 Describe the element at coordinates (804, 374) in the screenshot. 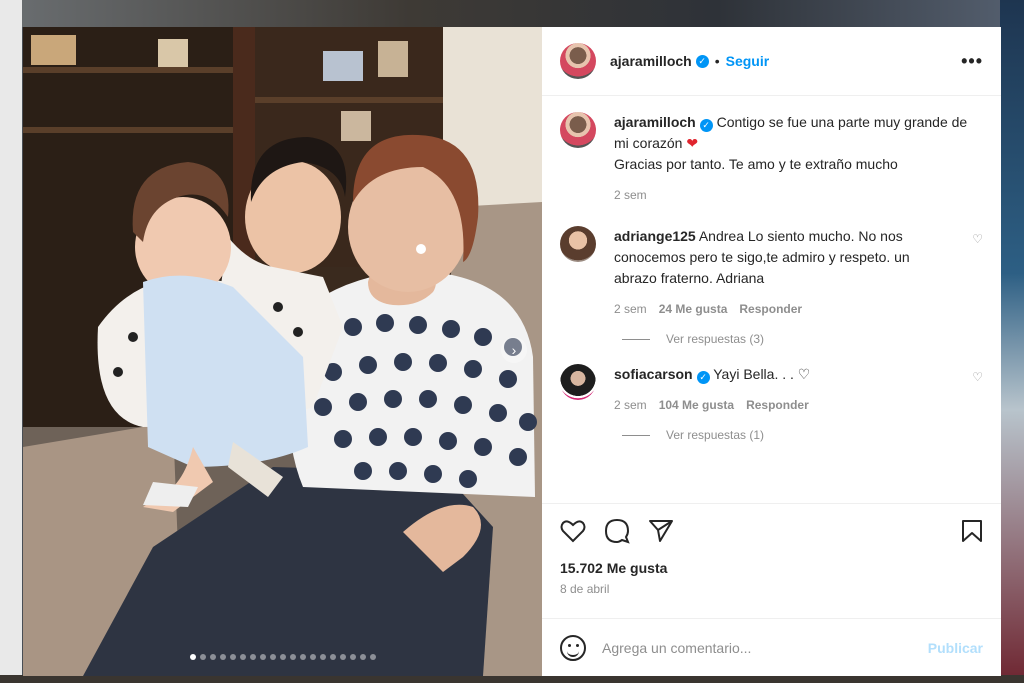

I see `white-heart-emoji-icon: ♡` at that location.